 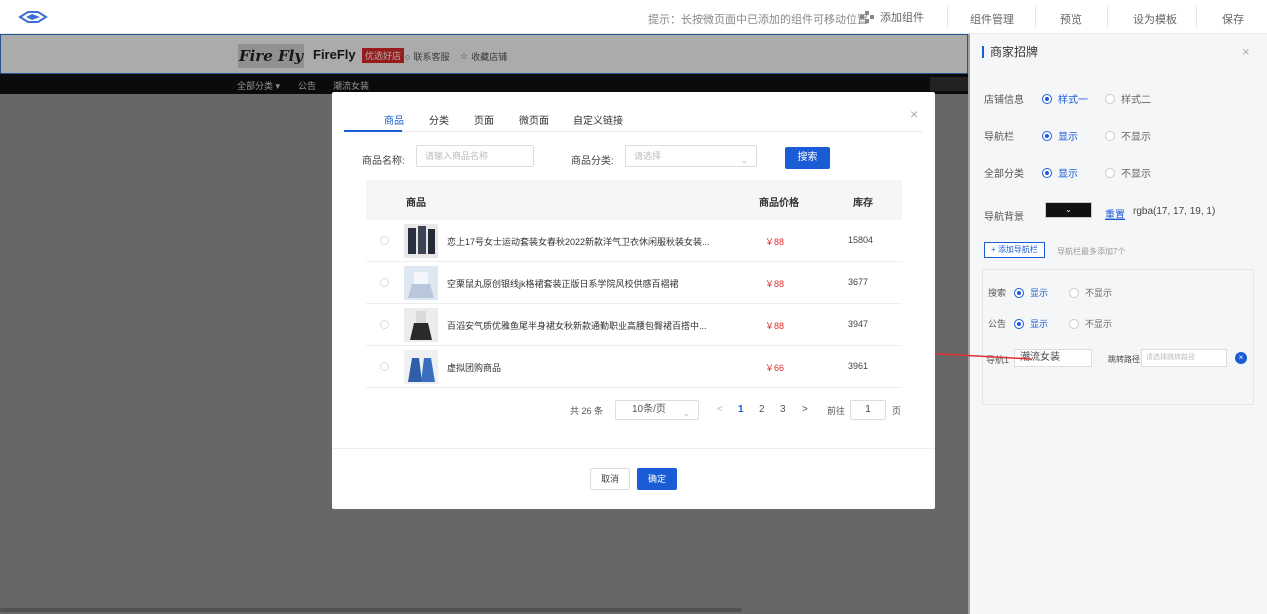 I want to click on next-page-button: >, so click(x=805, y=409).